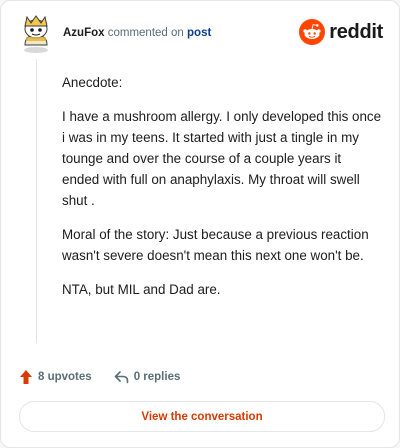 The width and height of the screenshot is (400, 448). I want to click on reddit-logo: reddit, so click(341, 32).